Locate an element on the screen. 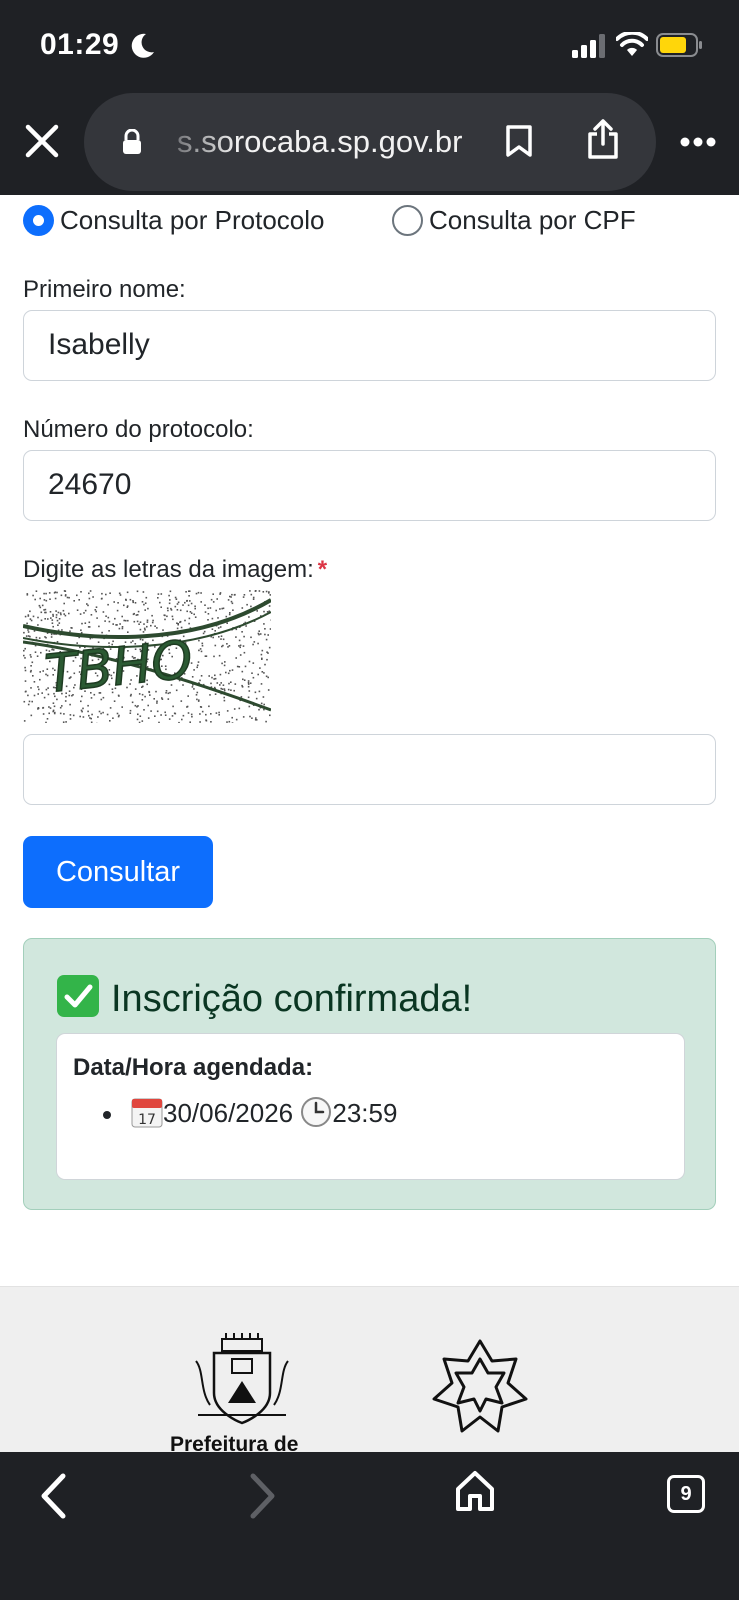 This screenshot has height=1600, width=739. consulta-mode-radios: Consulta por Protocolo Consulta por CPF is located at coordinates (373, 221).